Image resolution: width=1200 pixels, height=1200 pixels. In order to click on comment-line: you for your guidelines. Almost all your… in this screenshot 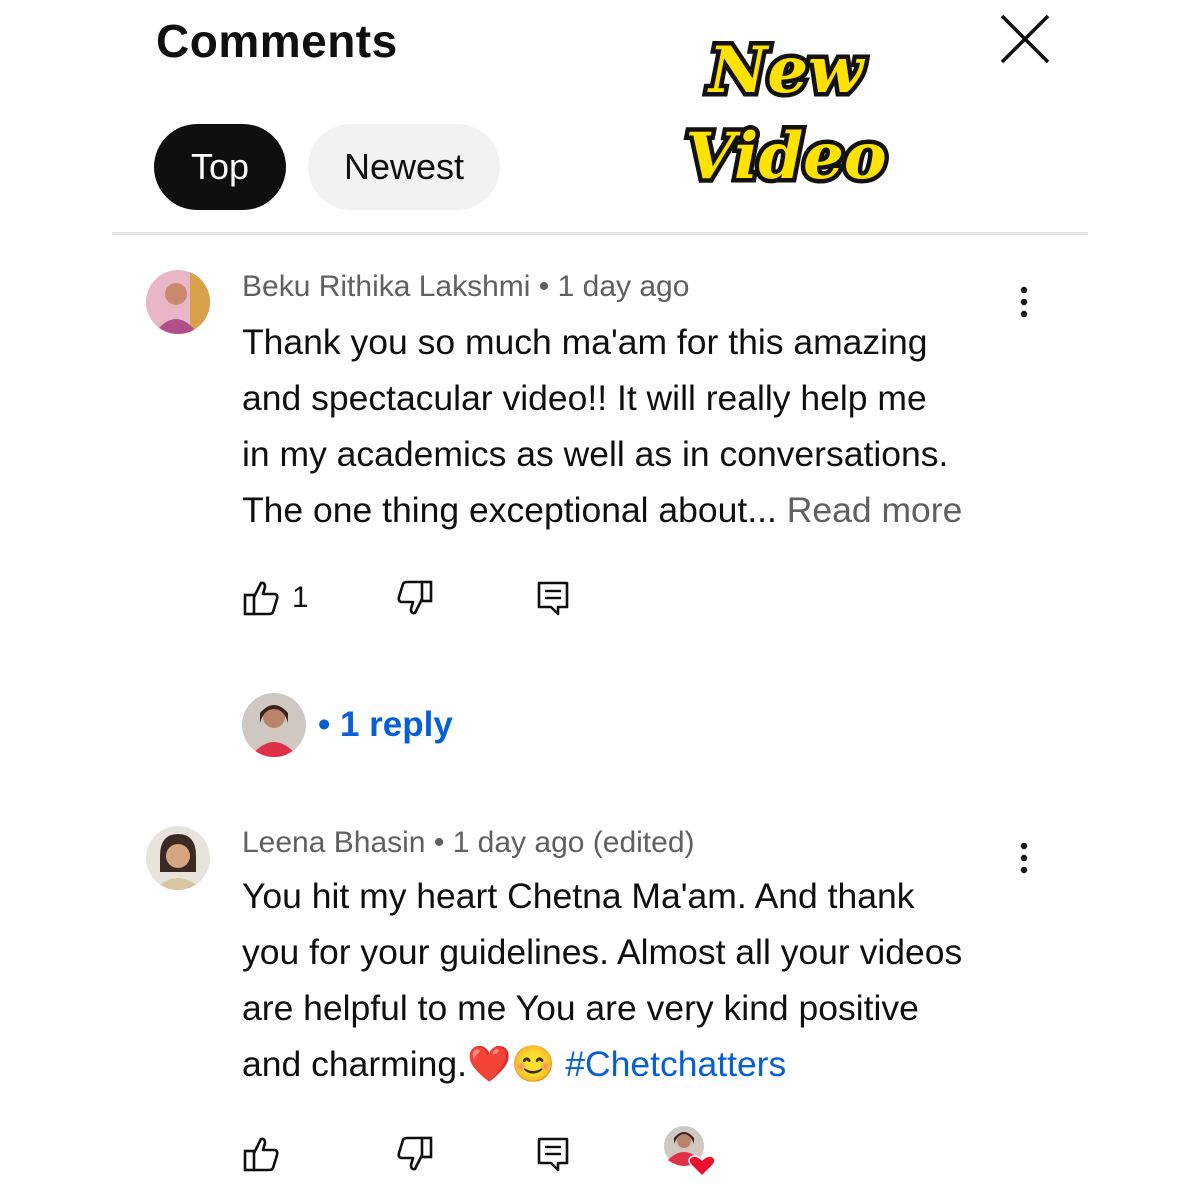, I will do `click(602, 952)`.